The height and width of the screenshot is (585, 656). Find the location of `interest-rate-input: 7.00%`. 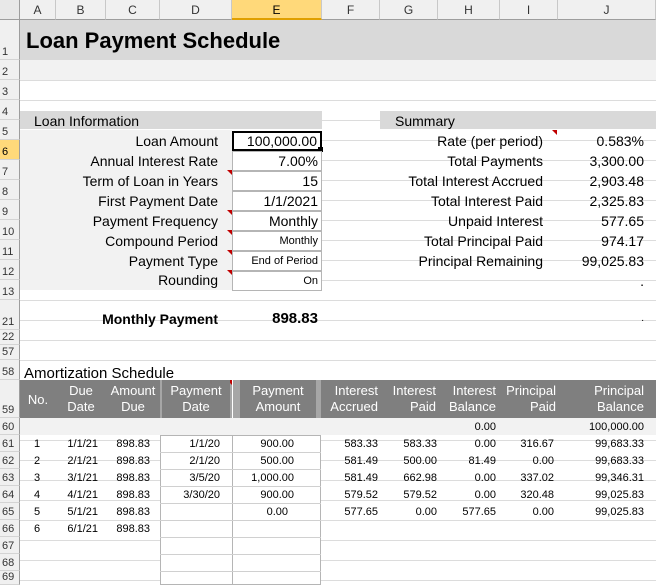

interest-rate-input: 7.00% is located at coordinates (277, 161).